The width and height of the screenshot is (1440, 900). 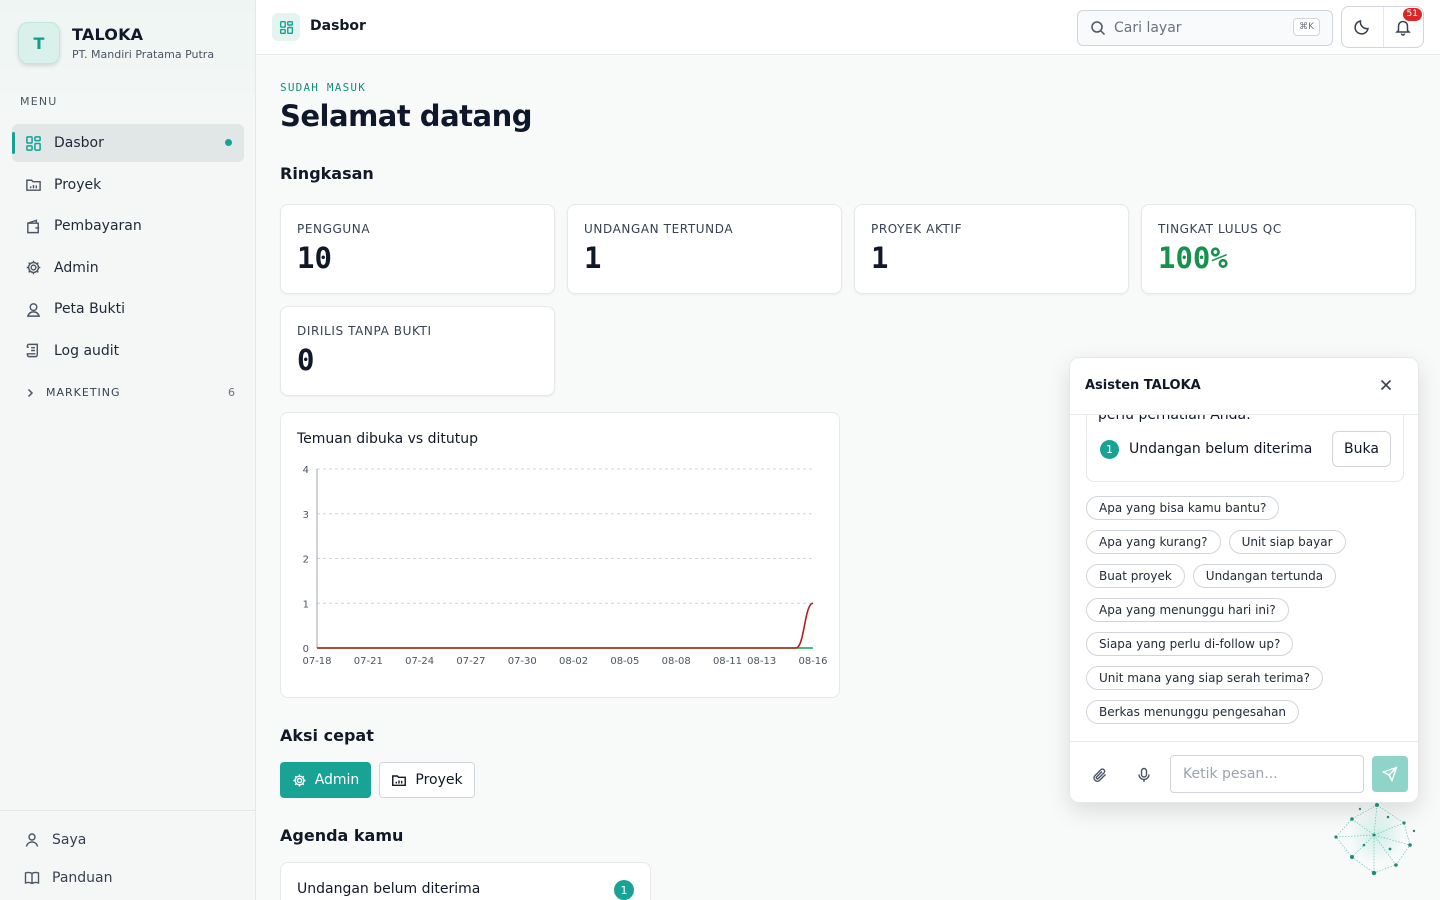 What do you see at coordinates (128, 185) in the screenshot?
I see `sidebar-item-proyek: Proyek` at bounding box center [128, 185].